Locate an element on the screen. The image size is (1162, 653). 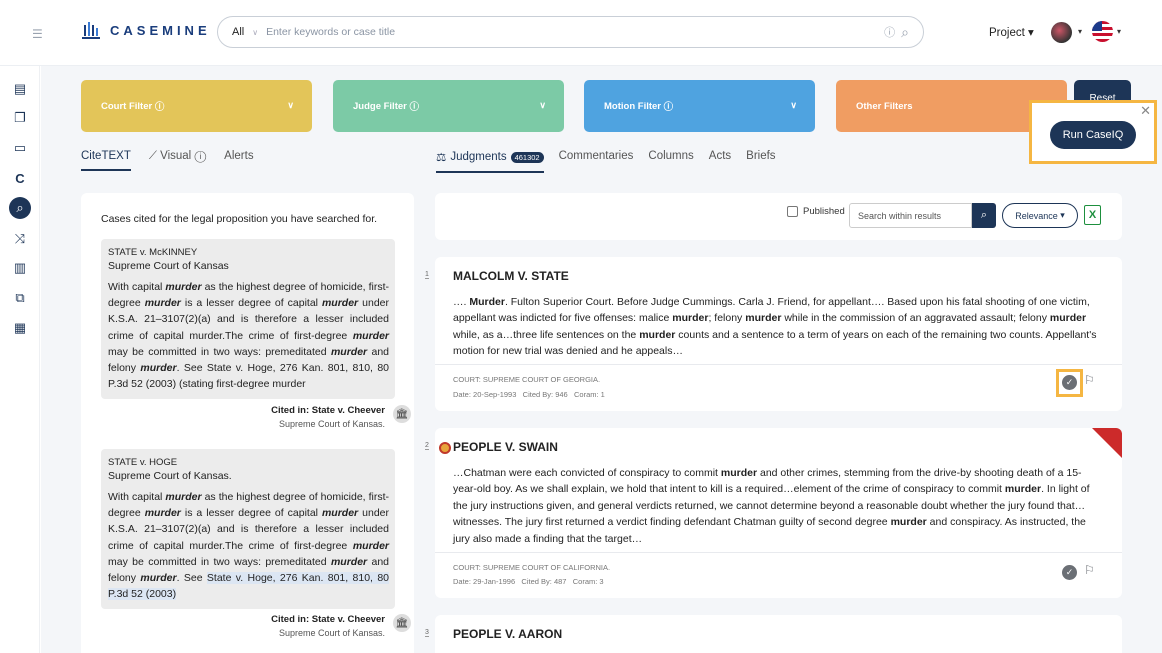
search-within-button: ⌕ is located at coordinates (984, 215).